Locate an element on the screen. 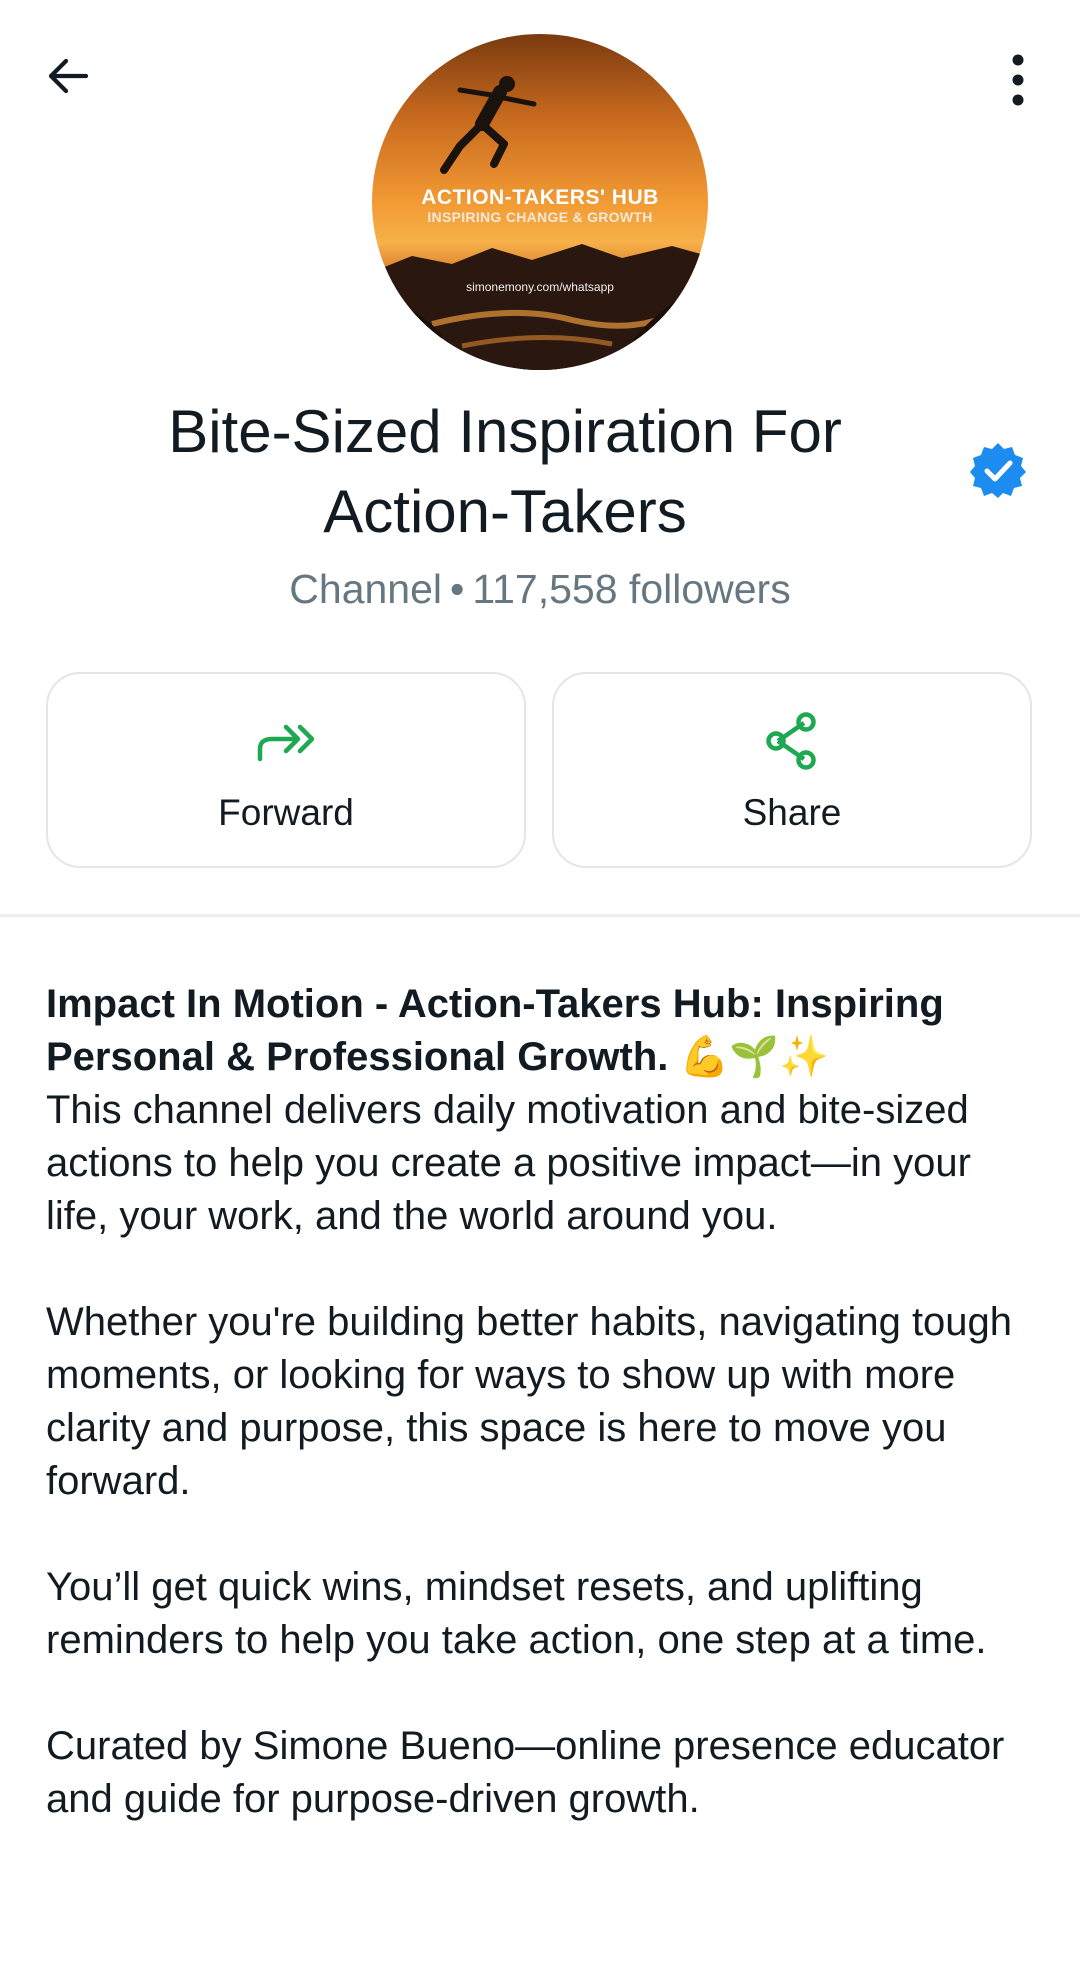 The image size is (1080, 1966). share-icon is located at coordinates (791, 741).